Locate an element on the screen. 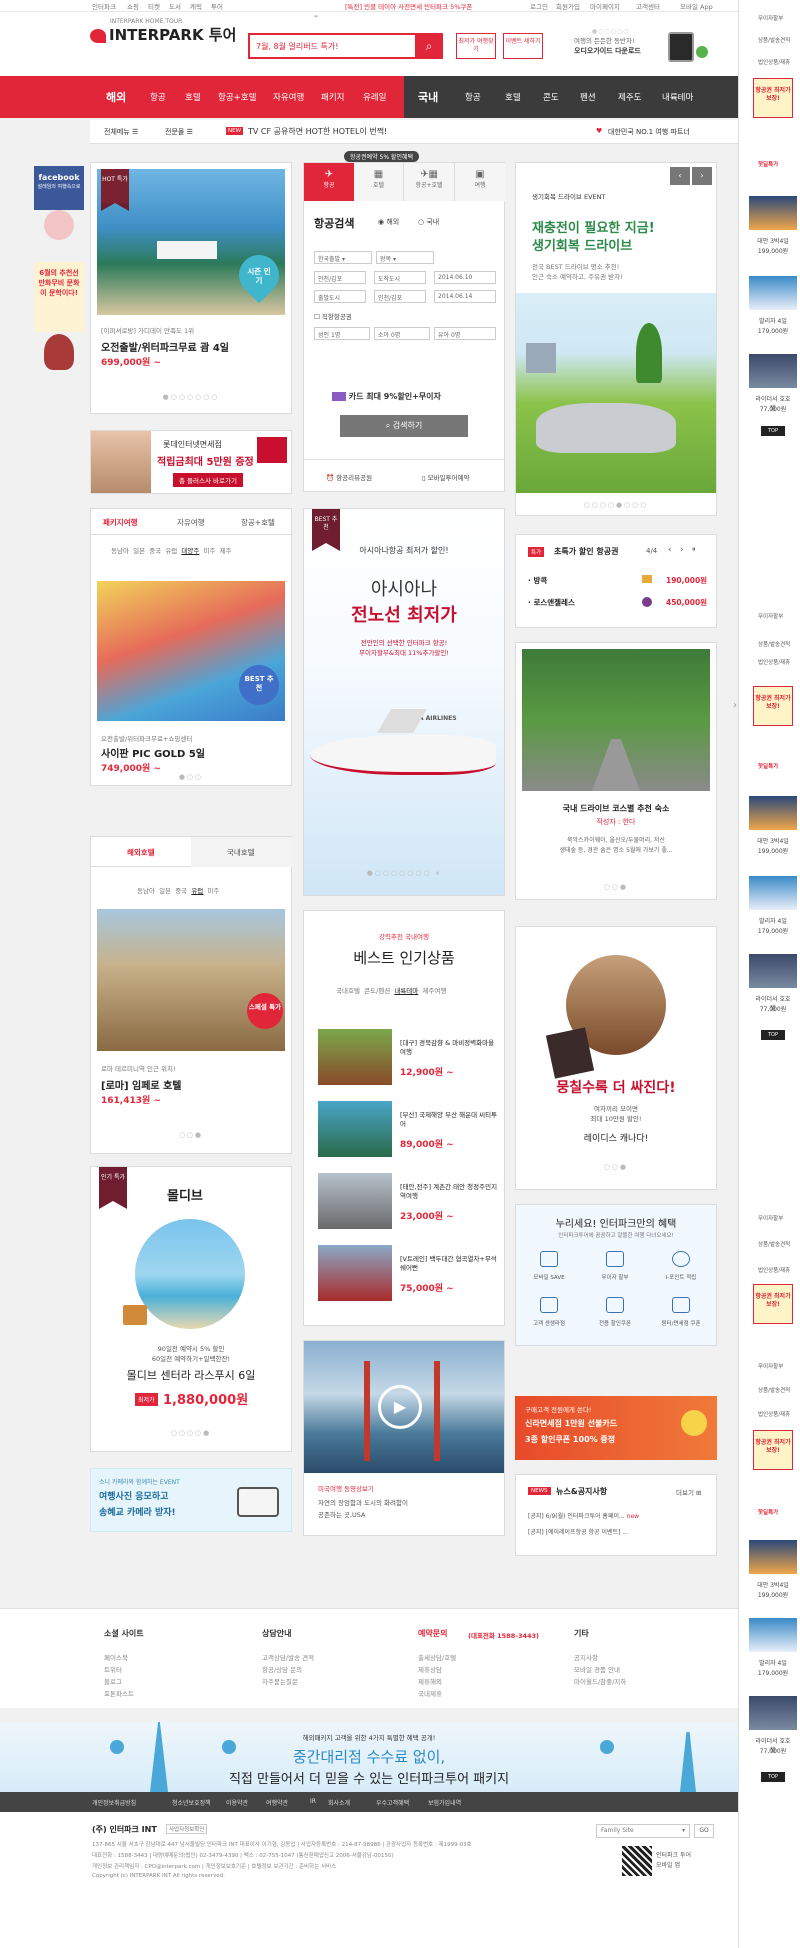 The width and height of the screenshot is (800, 1948). signup-link: 회원가입 is located at coordinates (568, 6).